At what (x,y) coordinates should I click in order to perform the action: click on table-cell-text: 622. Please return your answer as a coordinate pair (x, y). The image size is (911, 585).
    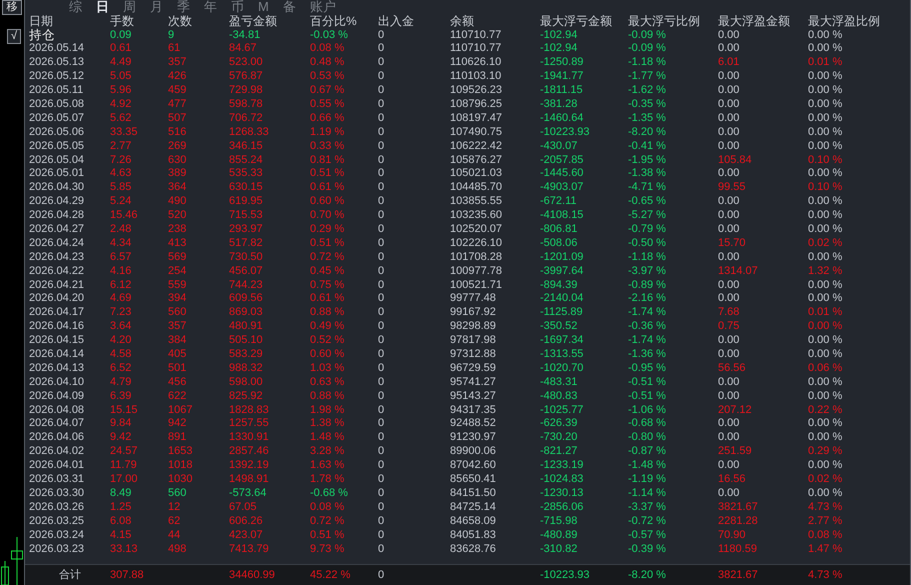
    Looking at the image, I should click on (178, 396).